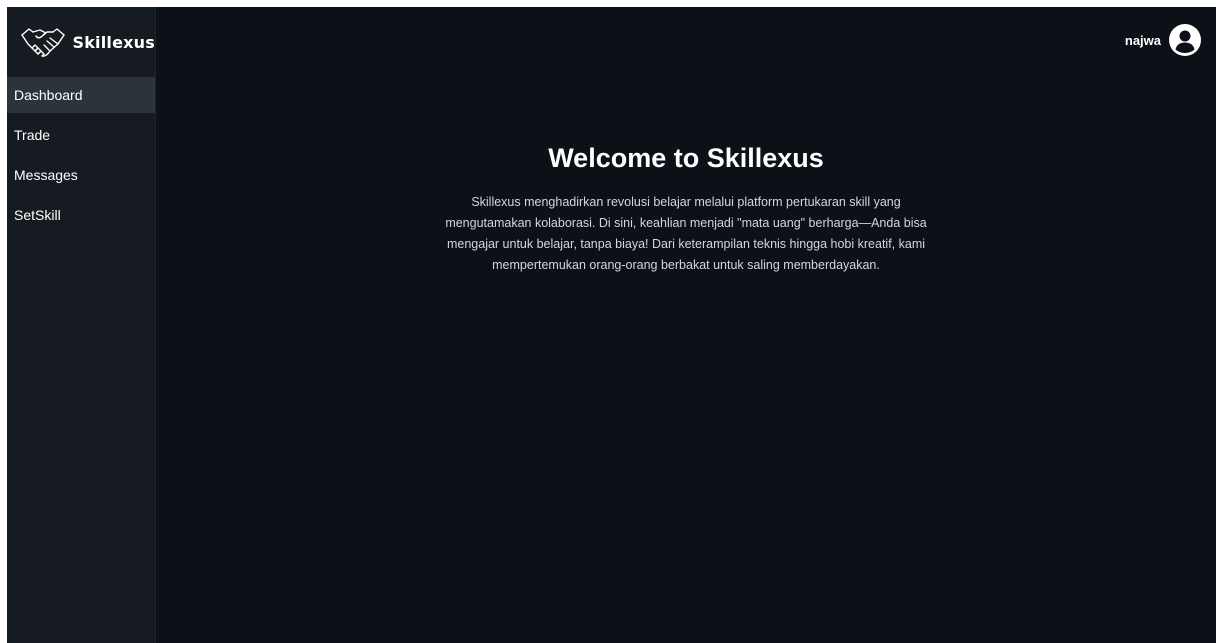 The width and height of the screenshot is (1216, 643). What do you see at coordinates (1163, 40) in the screenshot?
I see `user-menu: najwa` at bounding box center [1163, 40].